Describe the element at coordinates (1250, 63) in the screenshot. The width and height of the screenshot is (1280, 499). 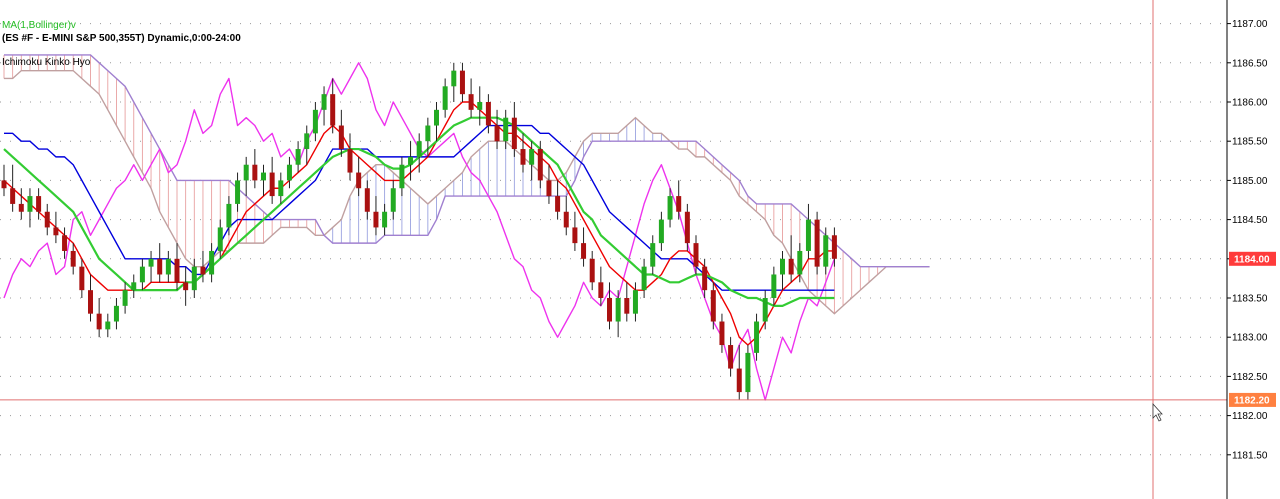
I see `y-tick-label: 1186.50` at that location.